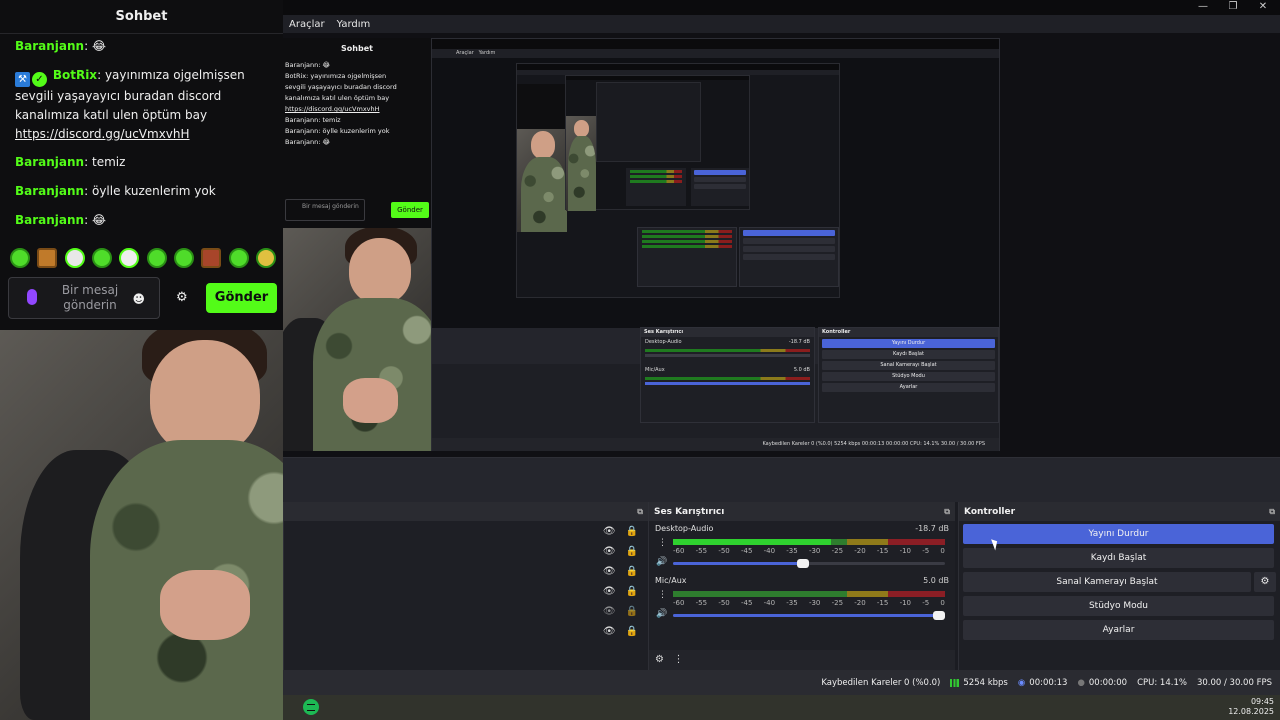 This screenshot has height=720, width=1280. What do you see at coordinates (860, 603) in the screenshot?
I see `meter-tick: -20` at bounding box center [860, 603].